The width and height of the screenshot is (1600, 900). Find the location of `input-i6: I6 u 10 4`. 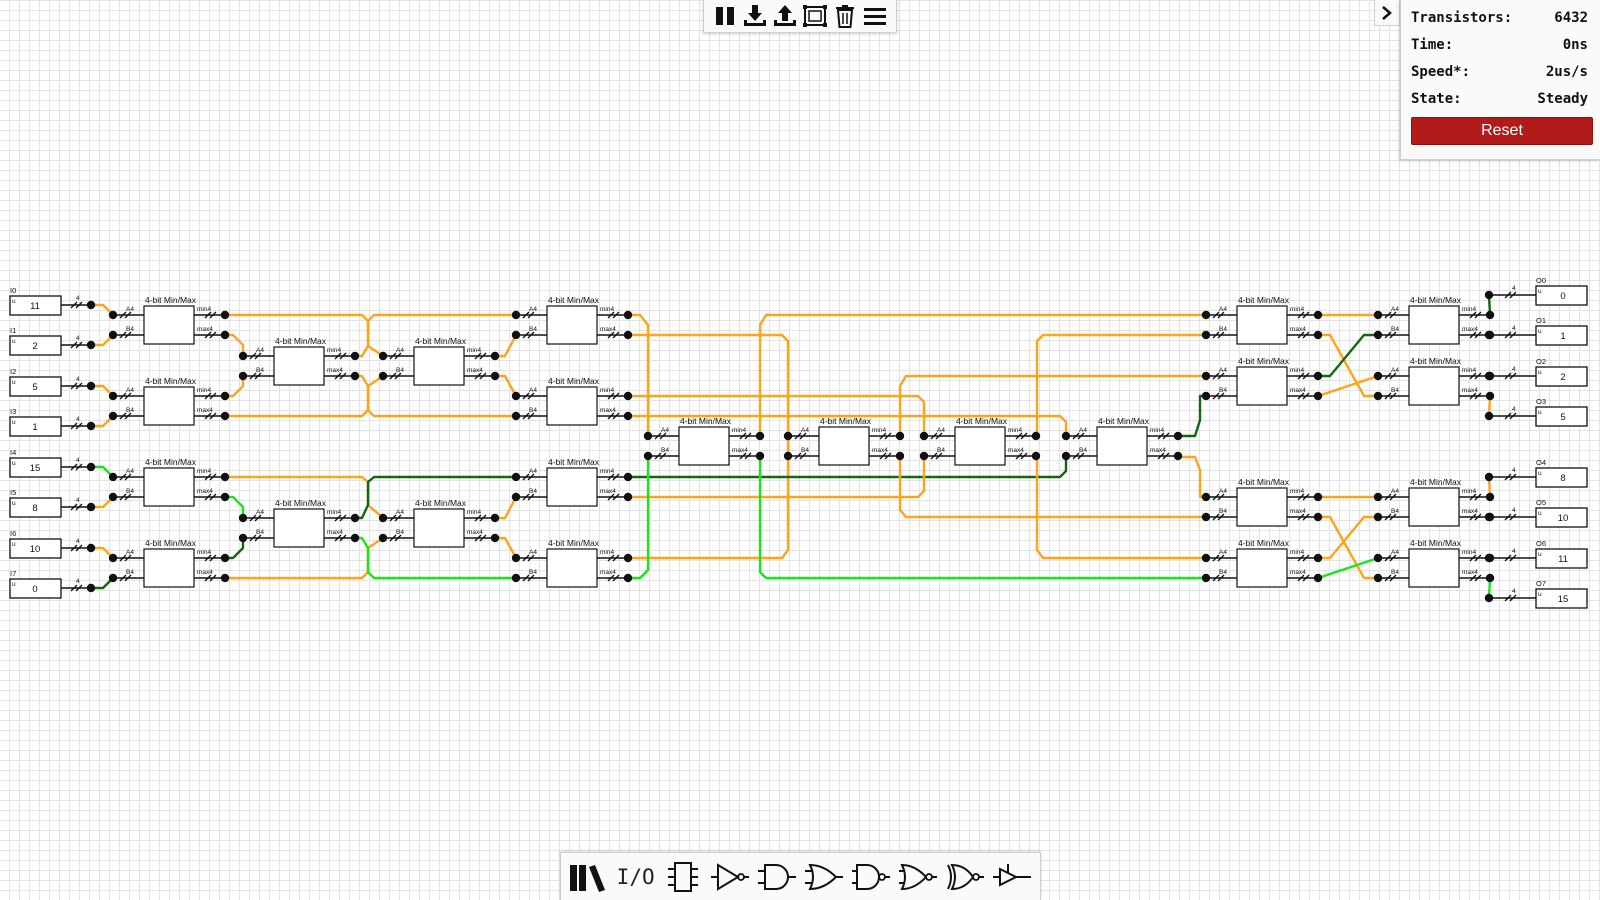

input-i6: I6 u 10 4 is located at coordinates (52, 544).